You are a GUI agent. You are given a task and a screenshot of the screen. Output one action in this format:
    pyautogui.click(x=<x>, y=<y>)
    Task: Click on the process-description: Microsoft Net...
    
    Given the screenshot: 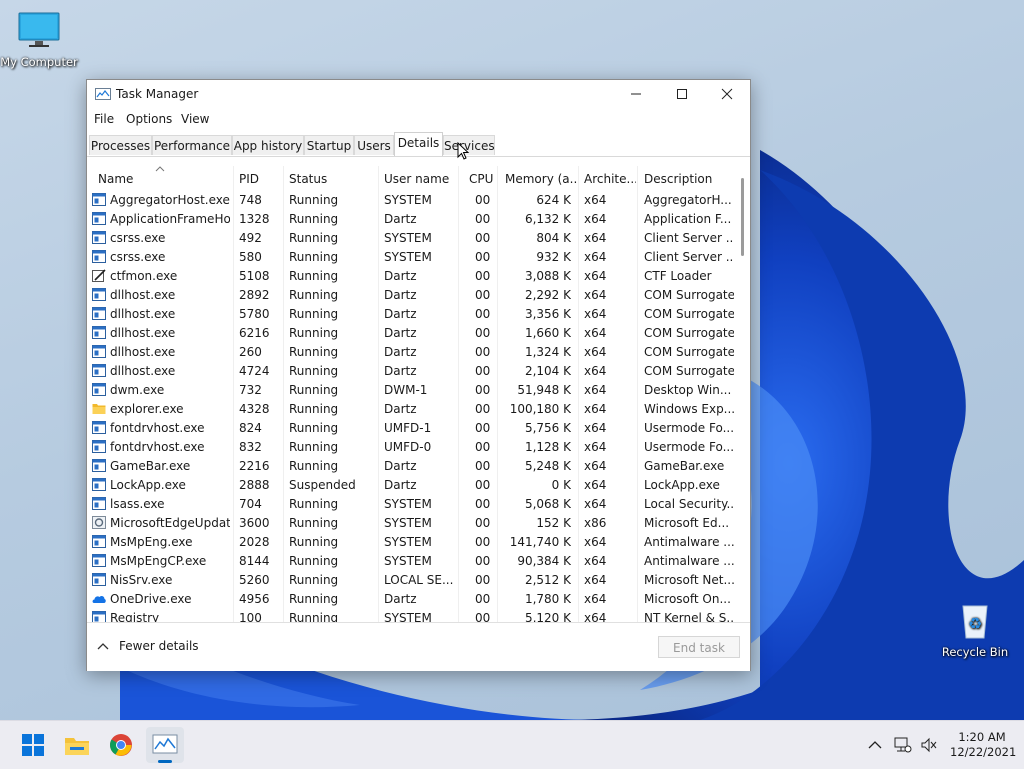 What is the action you would take?
    pyautogui.click(x=689, y=580)
    